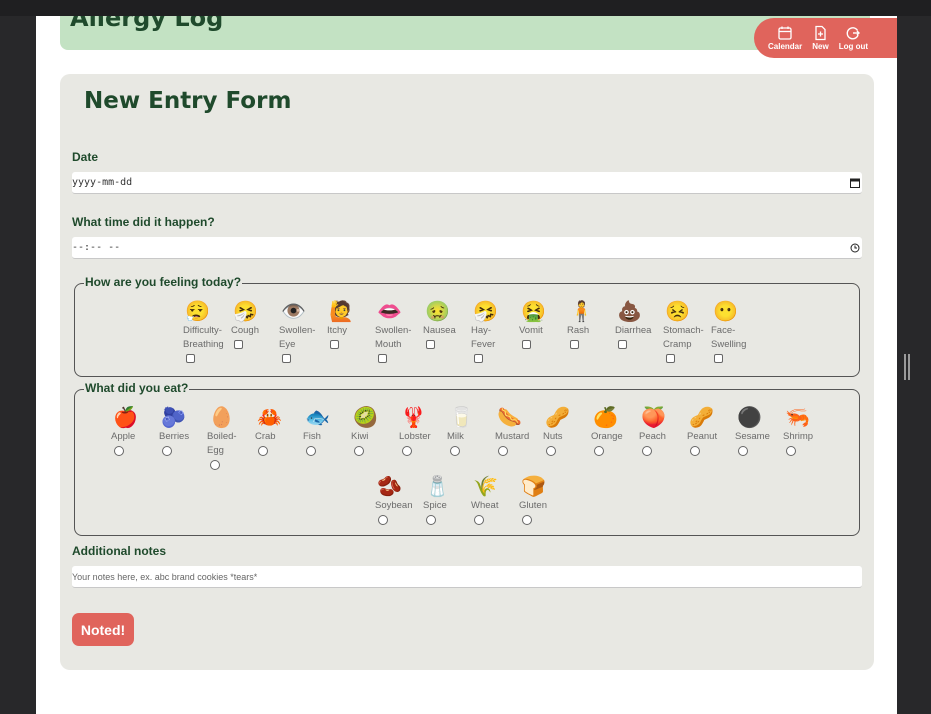 The height and width of the screenshot is (714, 931). What do you see at coordinates (543, 500) in the screenshot?
I see `food-option: 🍞 Gluten` at bounding box center [543, 500].